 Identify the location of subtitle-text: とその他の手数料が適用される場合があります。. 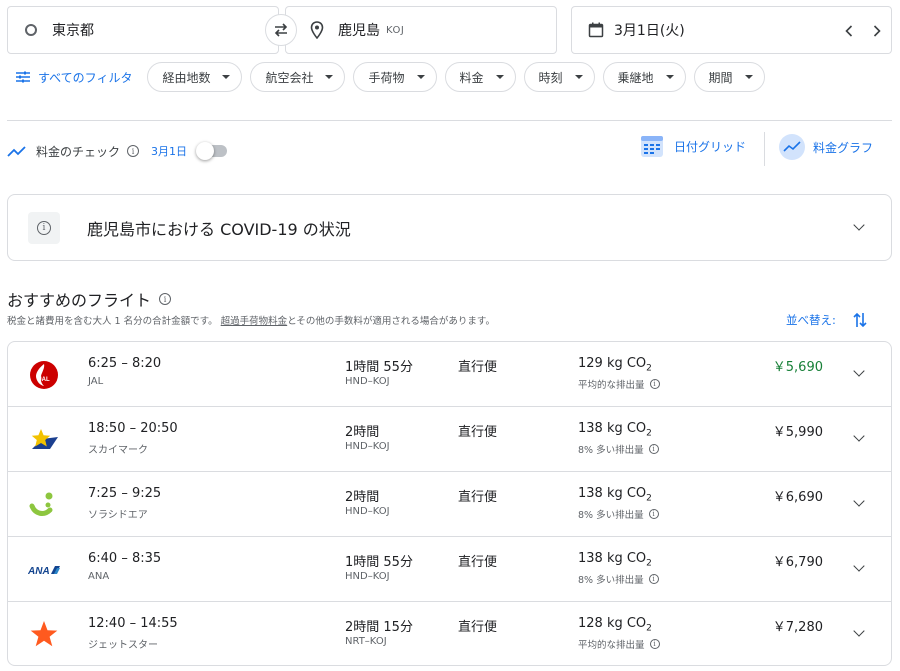
(391, 321).